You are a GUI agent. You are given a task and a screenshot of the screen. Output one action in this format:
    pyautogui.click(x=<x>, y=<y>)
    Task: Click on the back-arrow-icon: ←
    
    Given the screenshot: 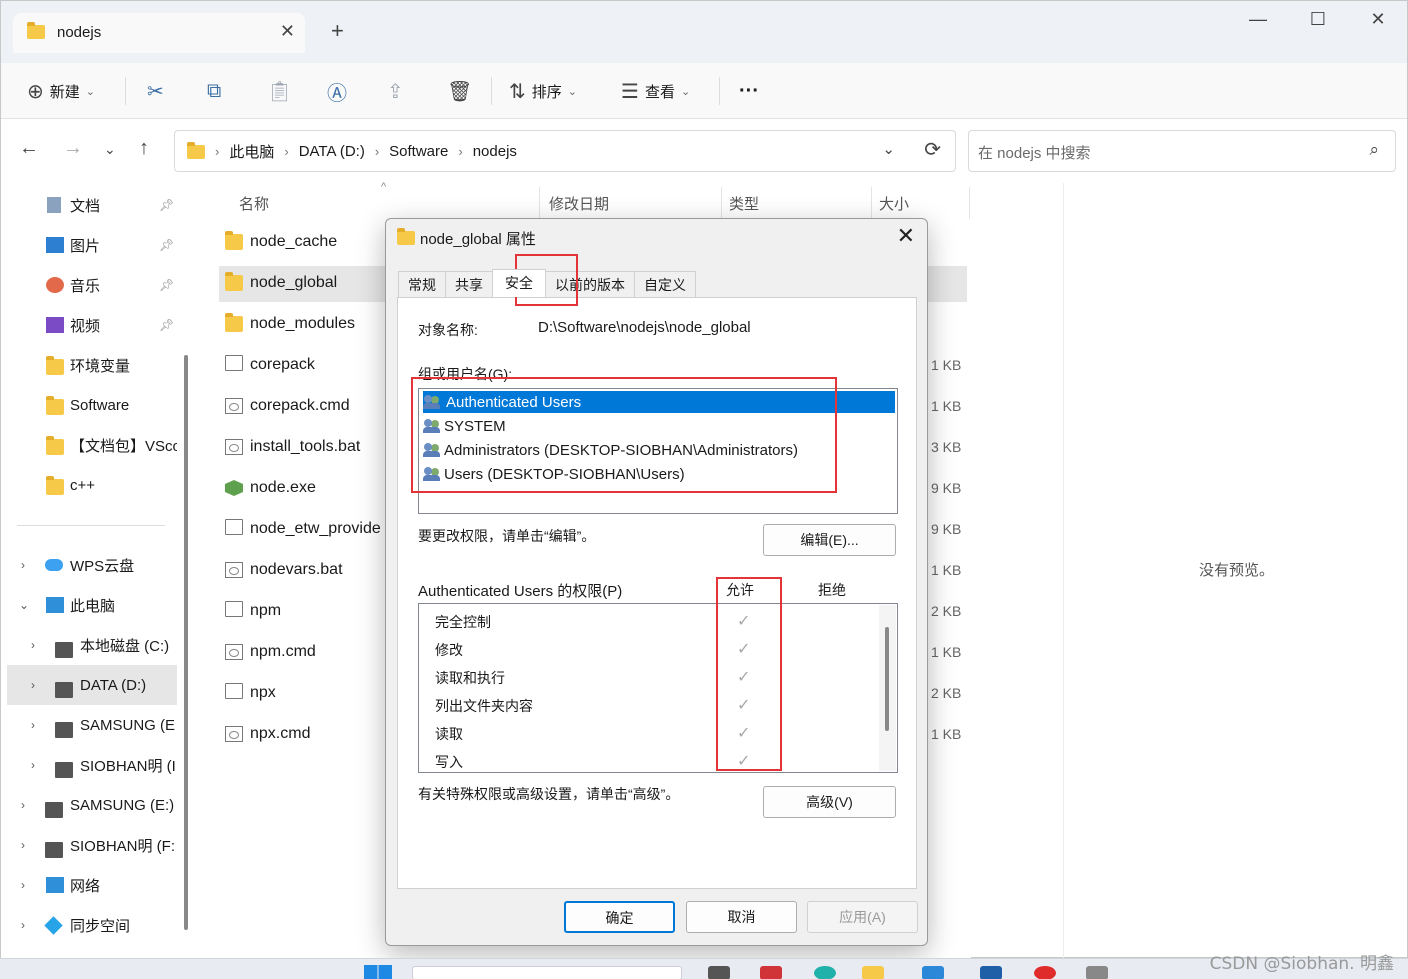 What is the action you would take?
    pyautogui.click(x=29, y=148)
    